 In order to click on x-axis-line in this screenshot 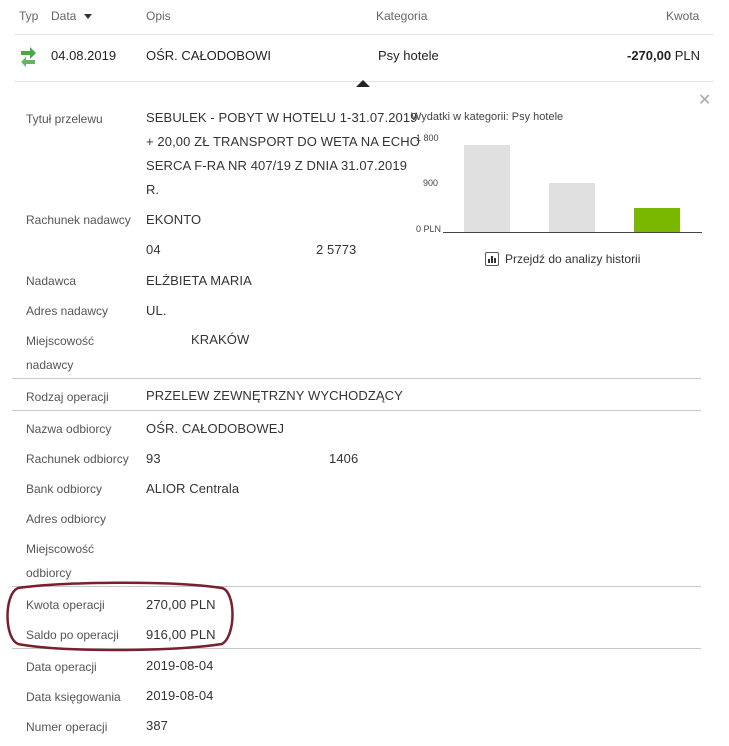, I will do `click(572, 232)`.